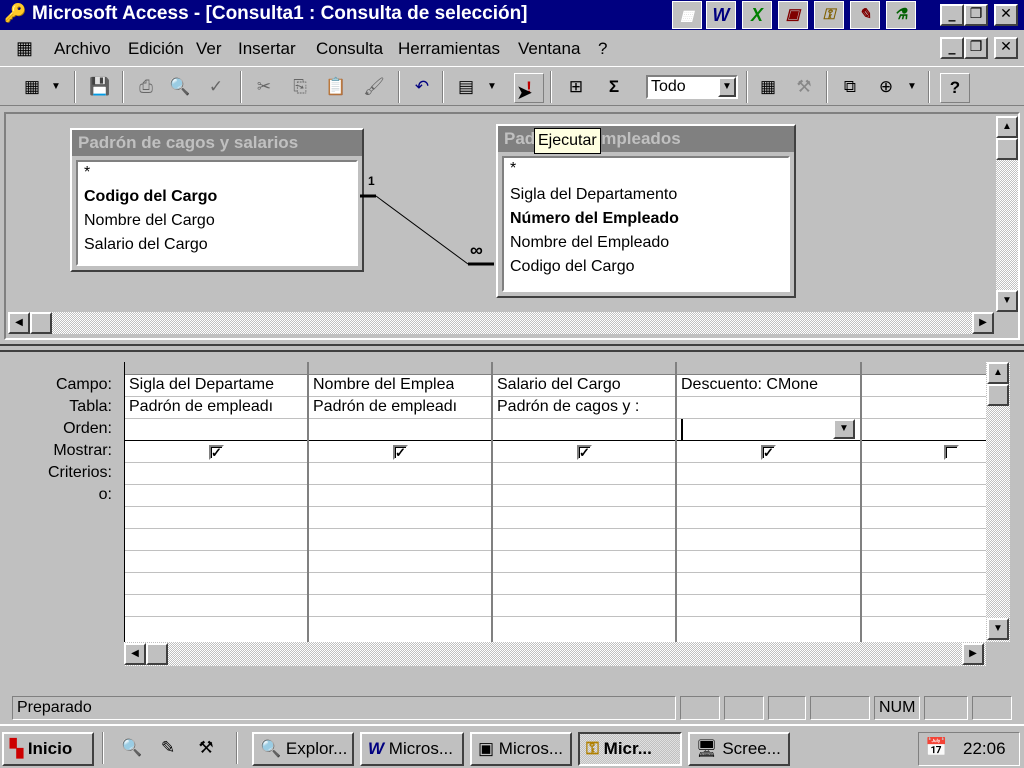 Image resolution: width=1024 pixels, height=768 pixels. What do you see at coordinates (998, 502) in the screenshot?
I see `grid-vertical-scrollbar: ▲ ▼` at bounding box center [998, 502].